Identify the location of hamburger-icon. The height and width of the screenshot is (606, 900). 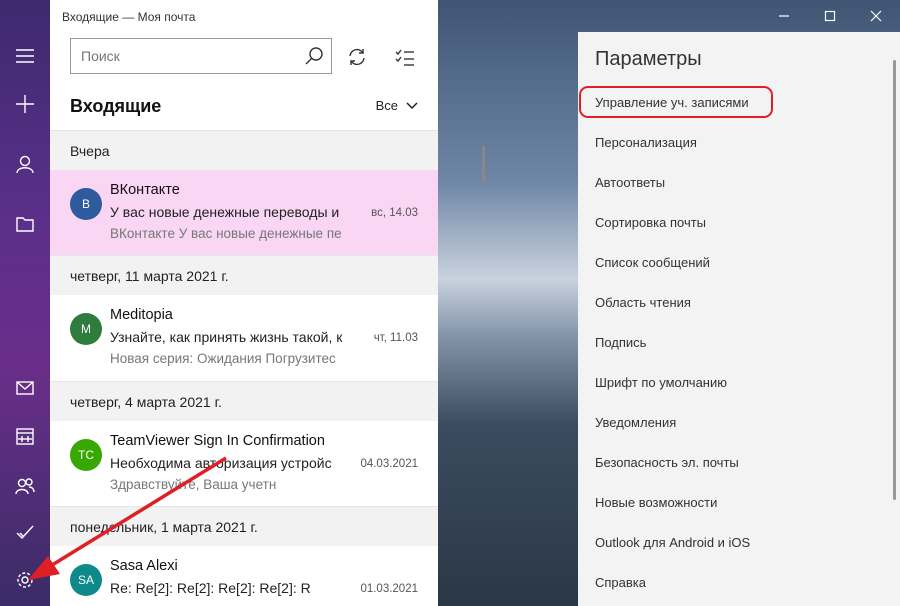
(25, 56).